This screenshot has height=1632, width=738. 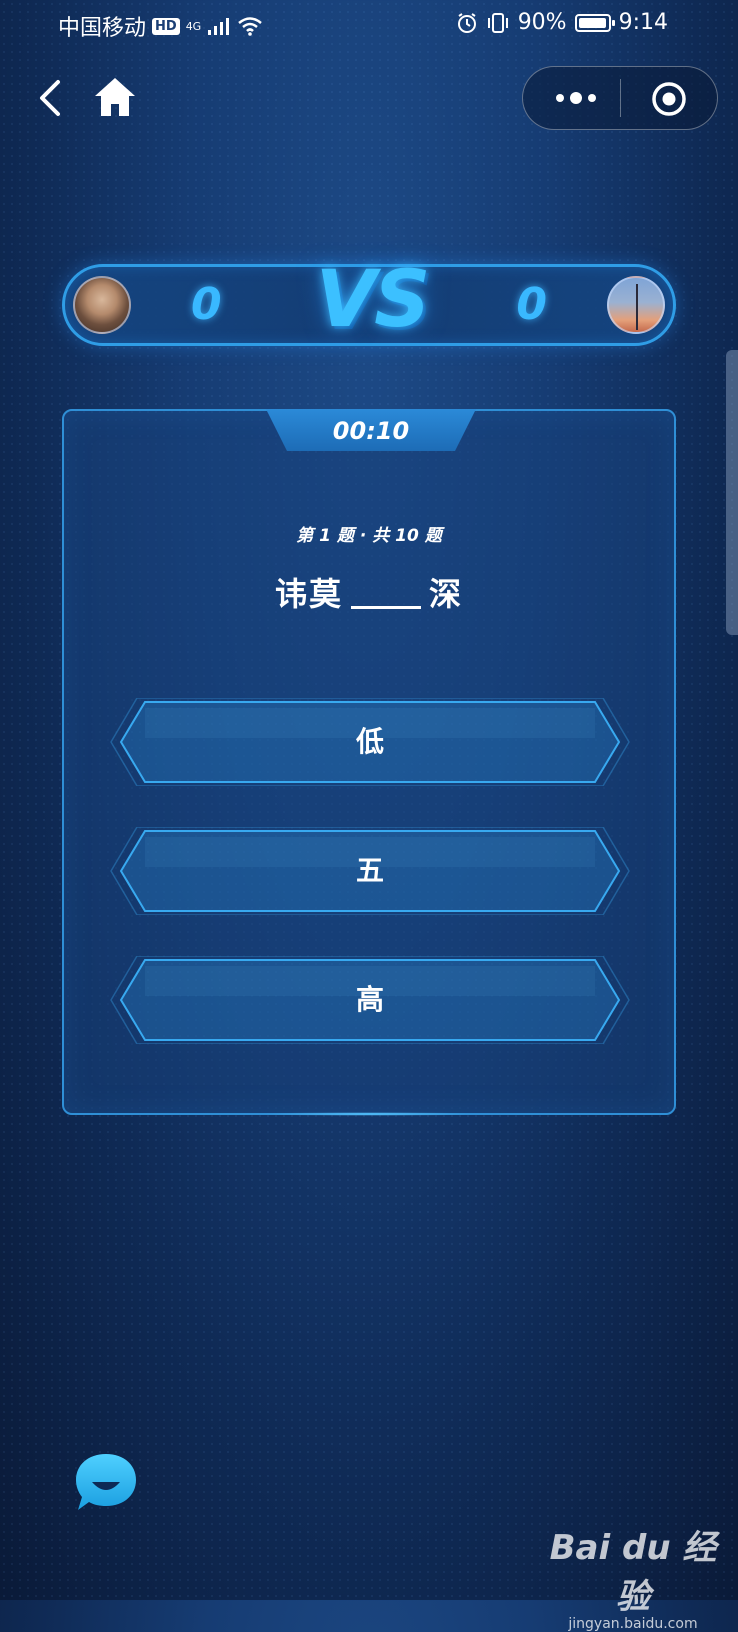 What do you see at coordinates (102, 305) in the screenshot?
I see `player-avatar` at bounding box center [102, 305].